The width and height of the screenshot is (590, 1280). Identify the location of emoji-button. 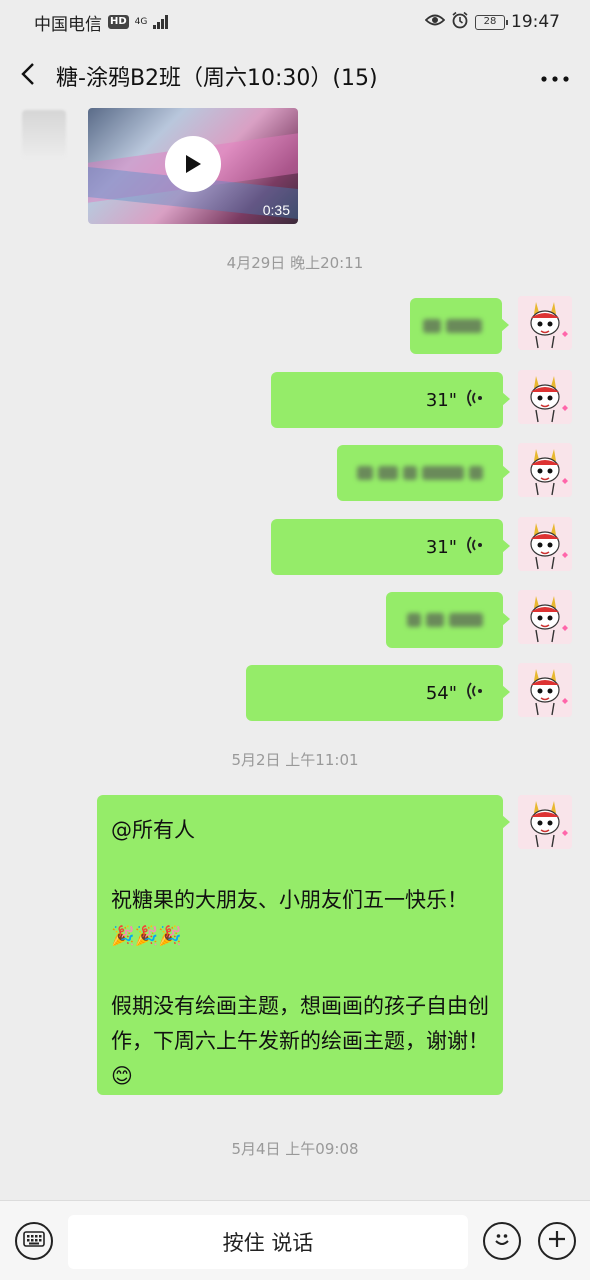
(502, 1241).